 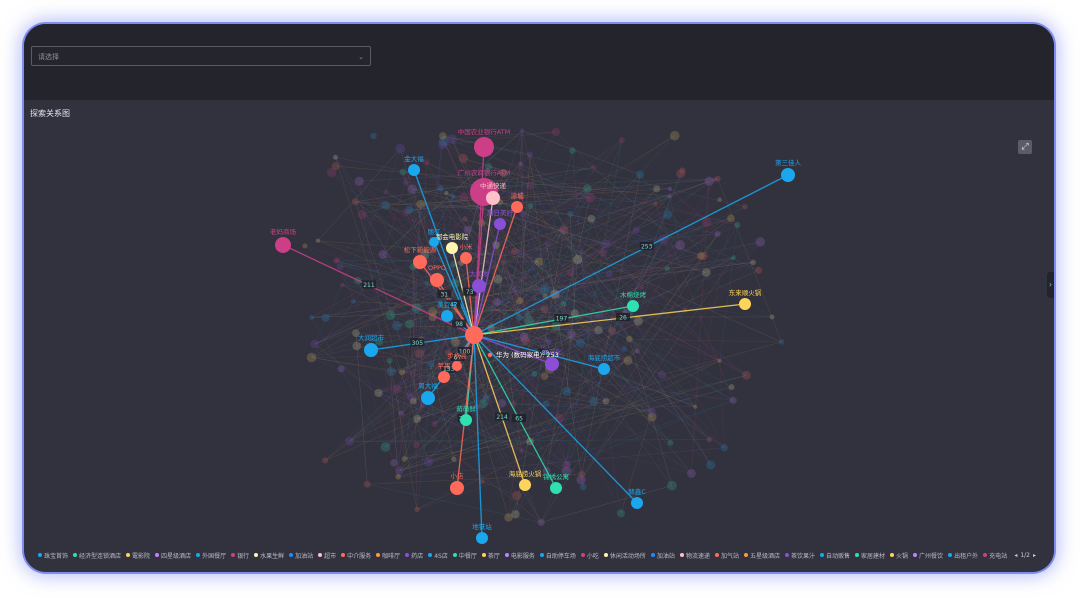 I want to click on category-select: 请选择 ⌄, so click(x=201, y=56).